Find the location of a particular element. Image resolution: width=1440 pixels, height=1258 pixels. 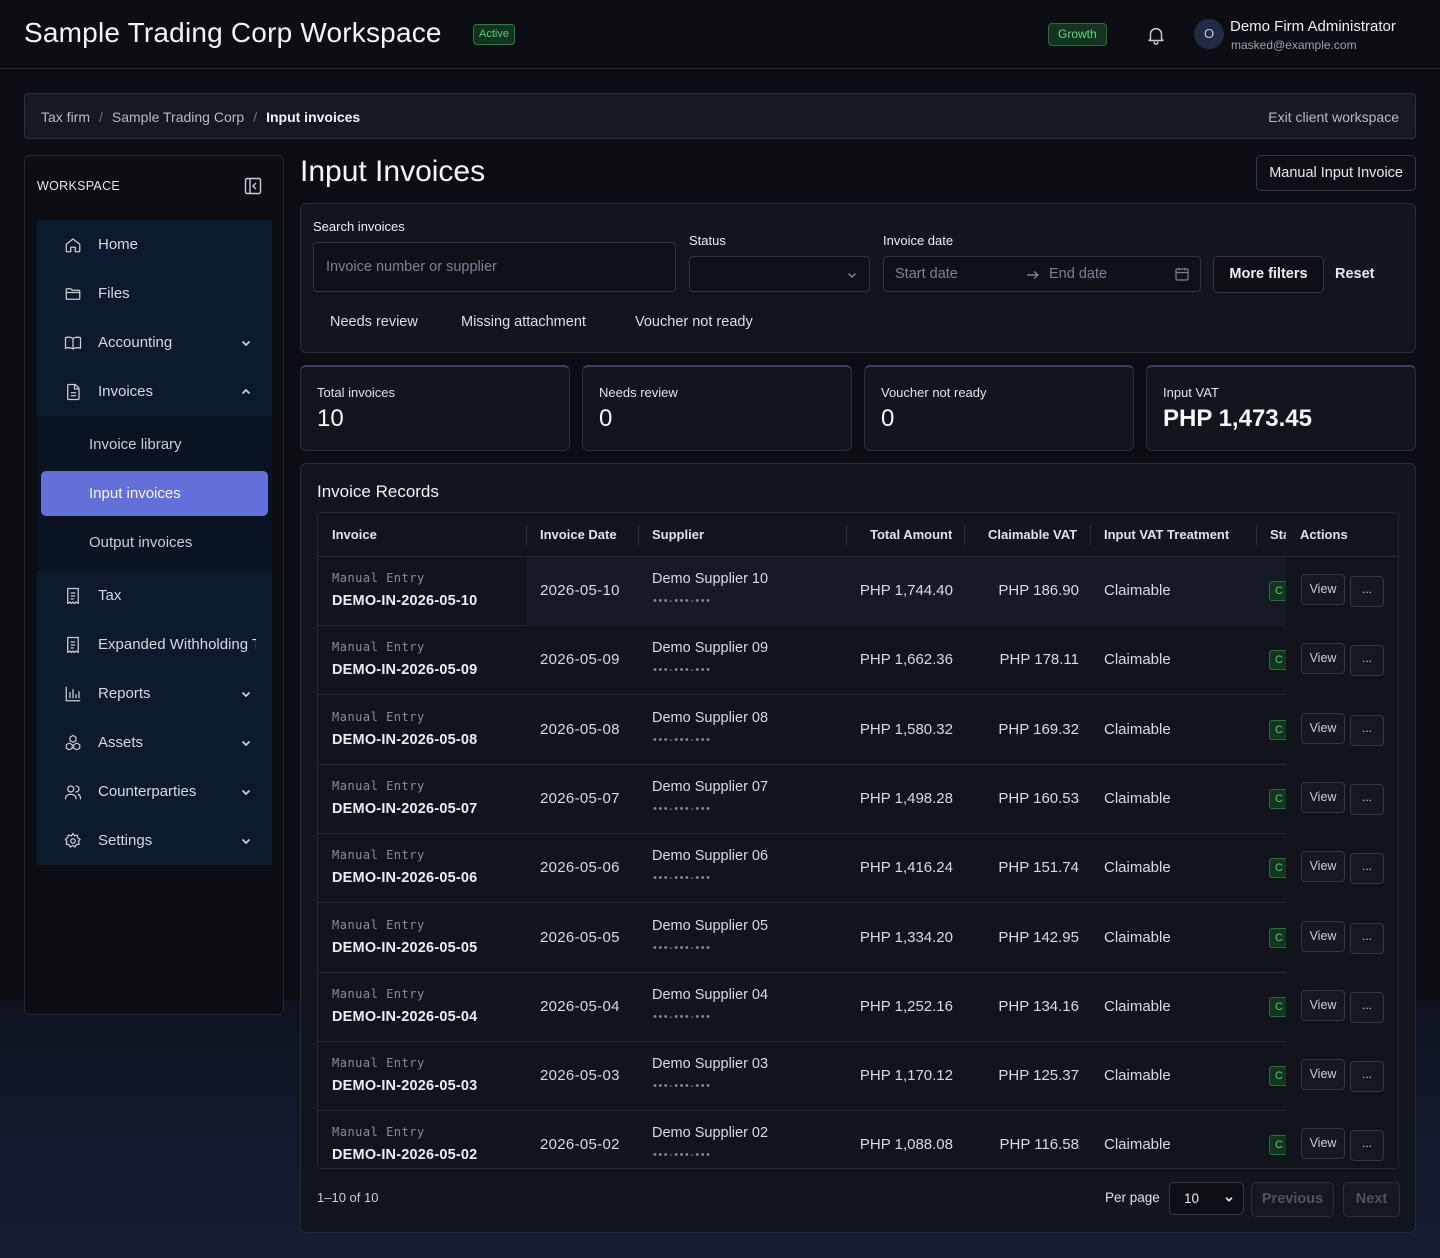

more-filters-button: More filters is located at coordinates (1268, 274).